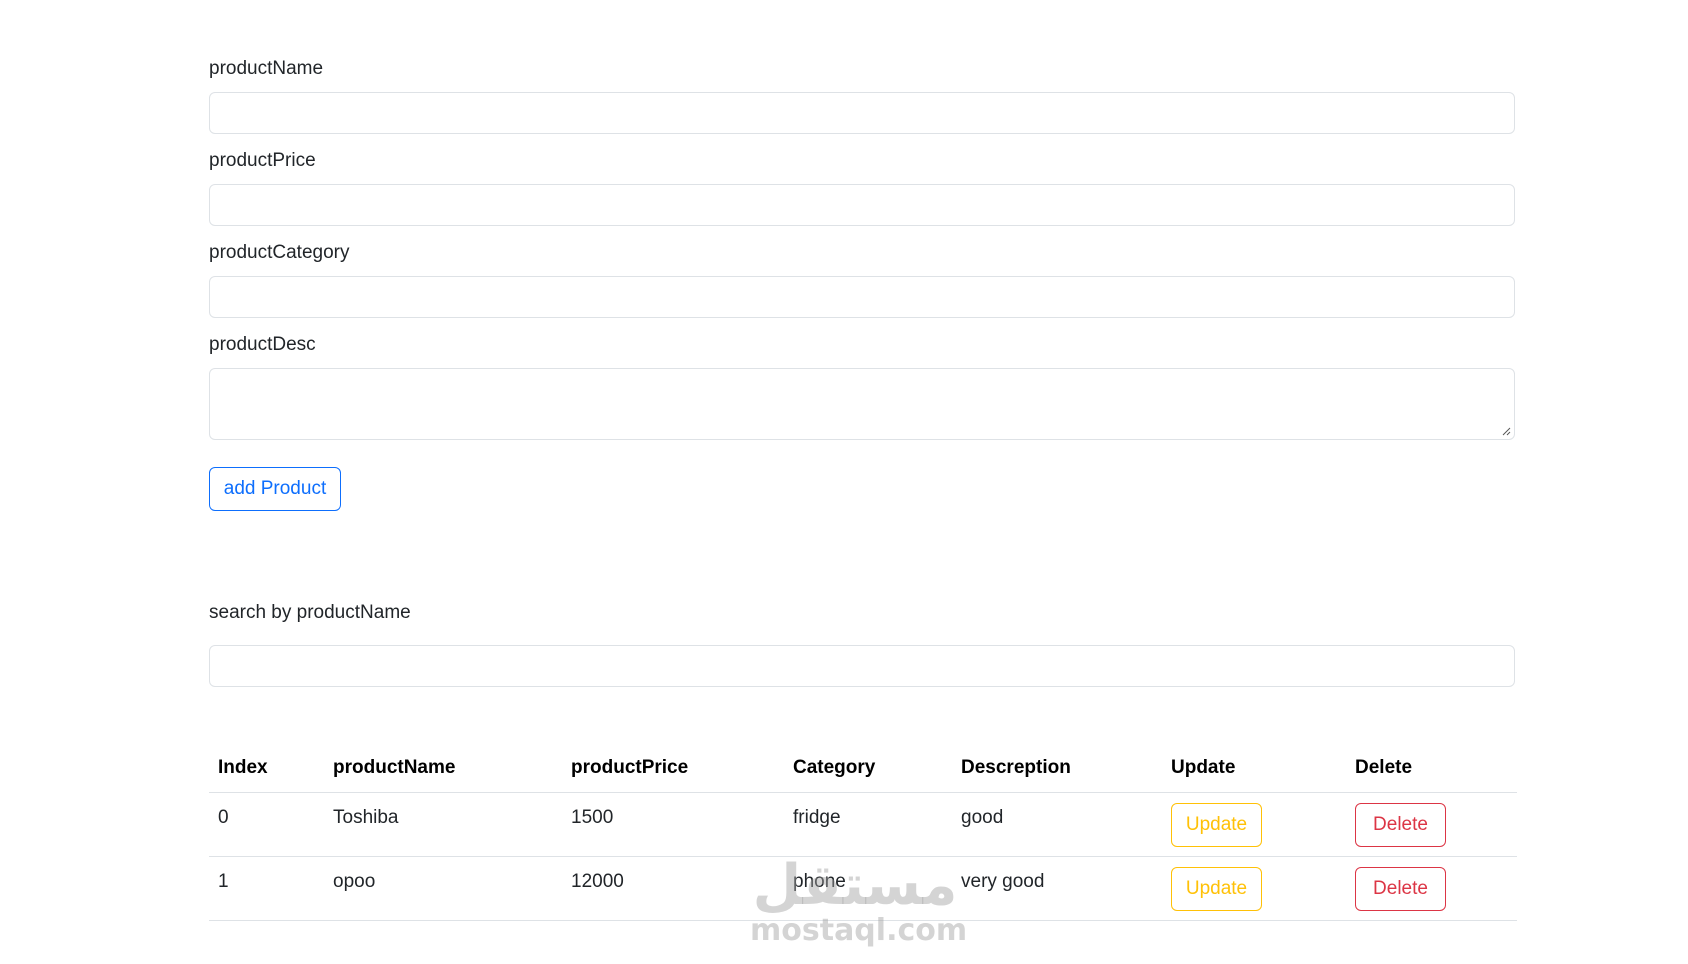 The image size is (1688, 964). What do you see at coordinates (443, 824) in the screenshot?
I see `cell-product-name: Toshiba` at bounding box center [443, 824].